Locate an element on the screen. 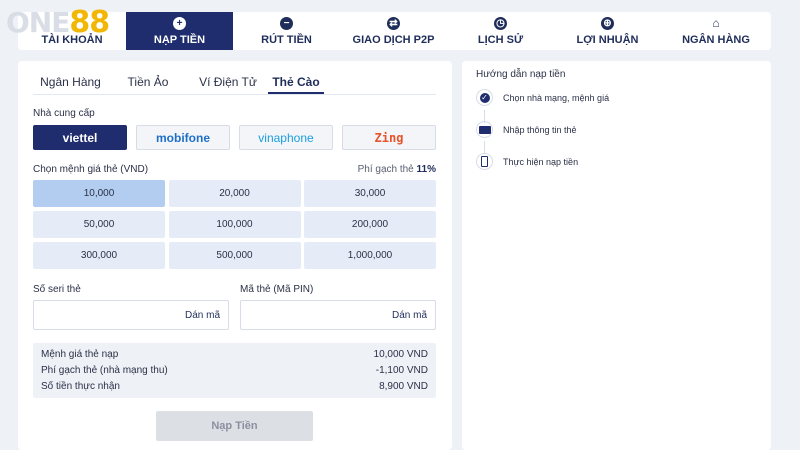 The height and width of the screenshot is (450, 800). guide-step-1: ✓ Chọn nhà mạng, mệnh giá is located at coordinates (542, 97).